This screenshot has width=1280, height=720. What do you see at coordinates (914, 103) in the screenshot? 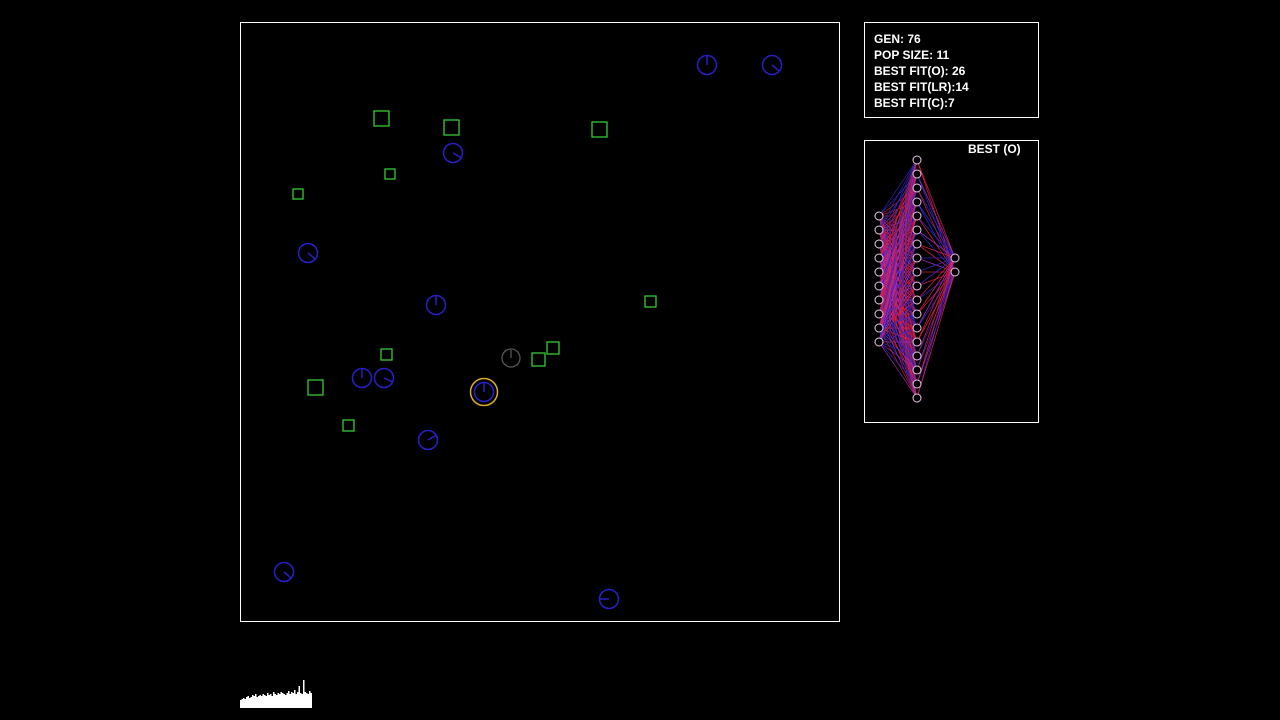
I see `best-fit-c-text: BEST FIT(C):7` at bounding box center [914, 103].